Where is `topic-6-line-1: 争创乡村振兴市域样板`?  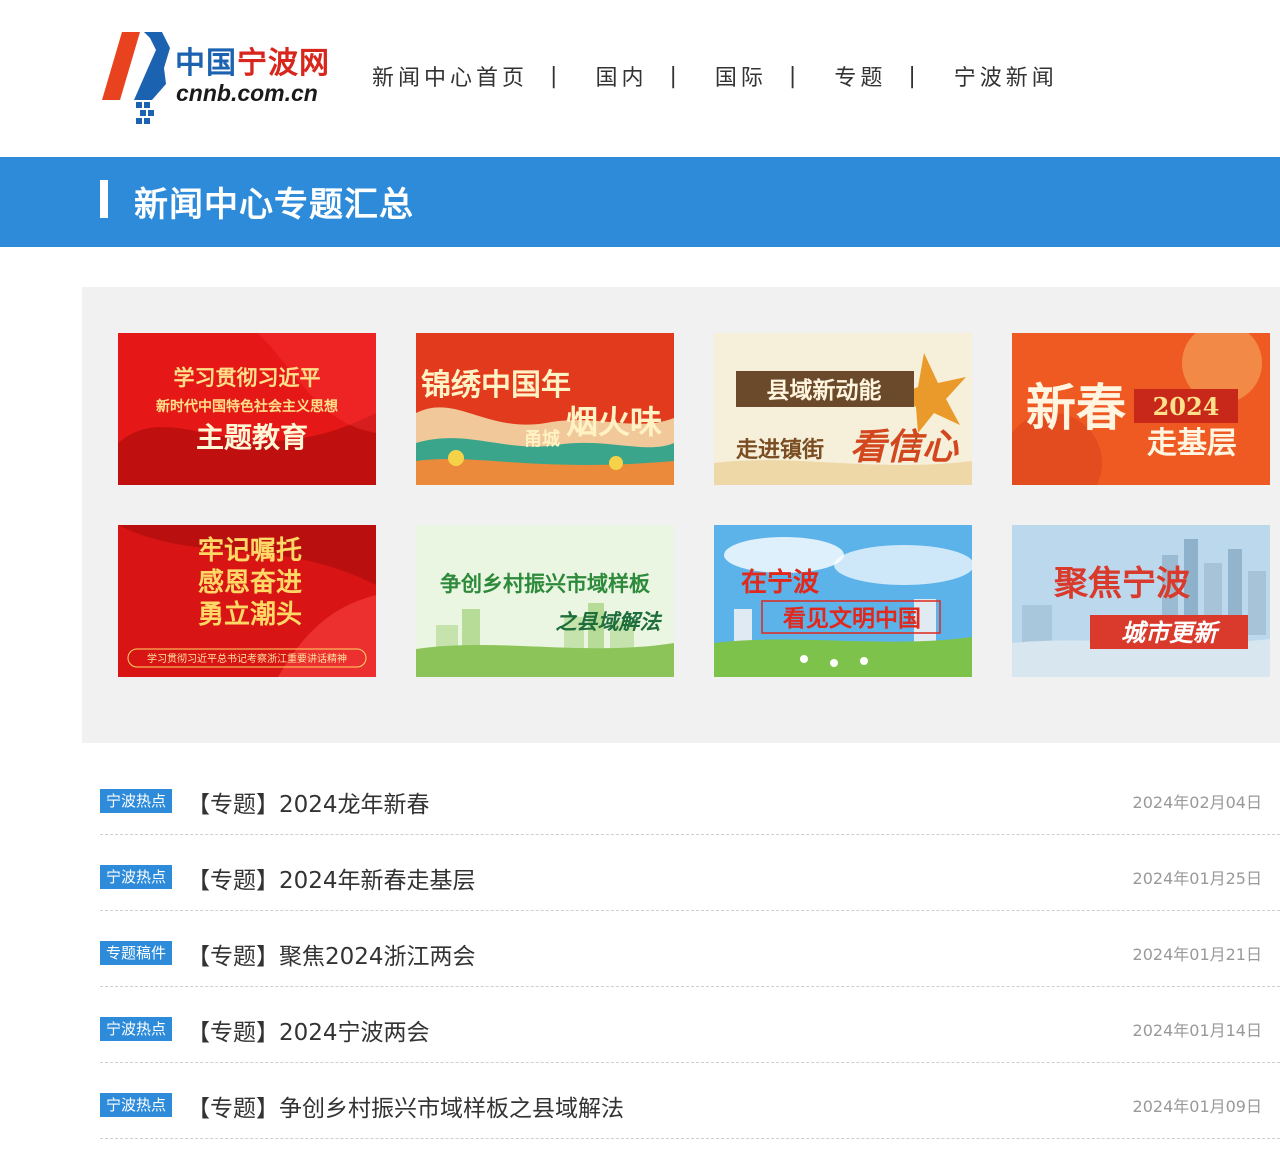
topic-6-line-1: 争创乡村振兴市域样板 is located at coordinates (545, 583).